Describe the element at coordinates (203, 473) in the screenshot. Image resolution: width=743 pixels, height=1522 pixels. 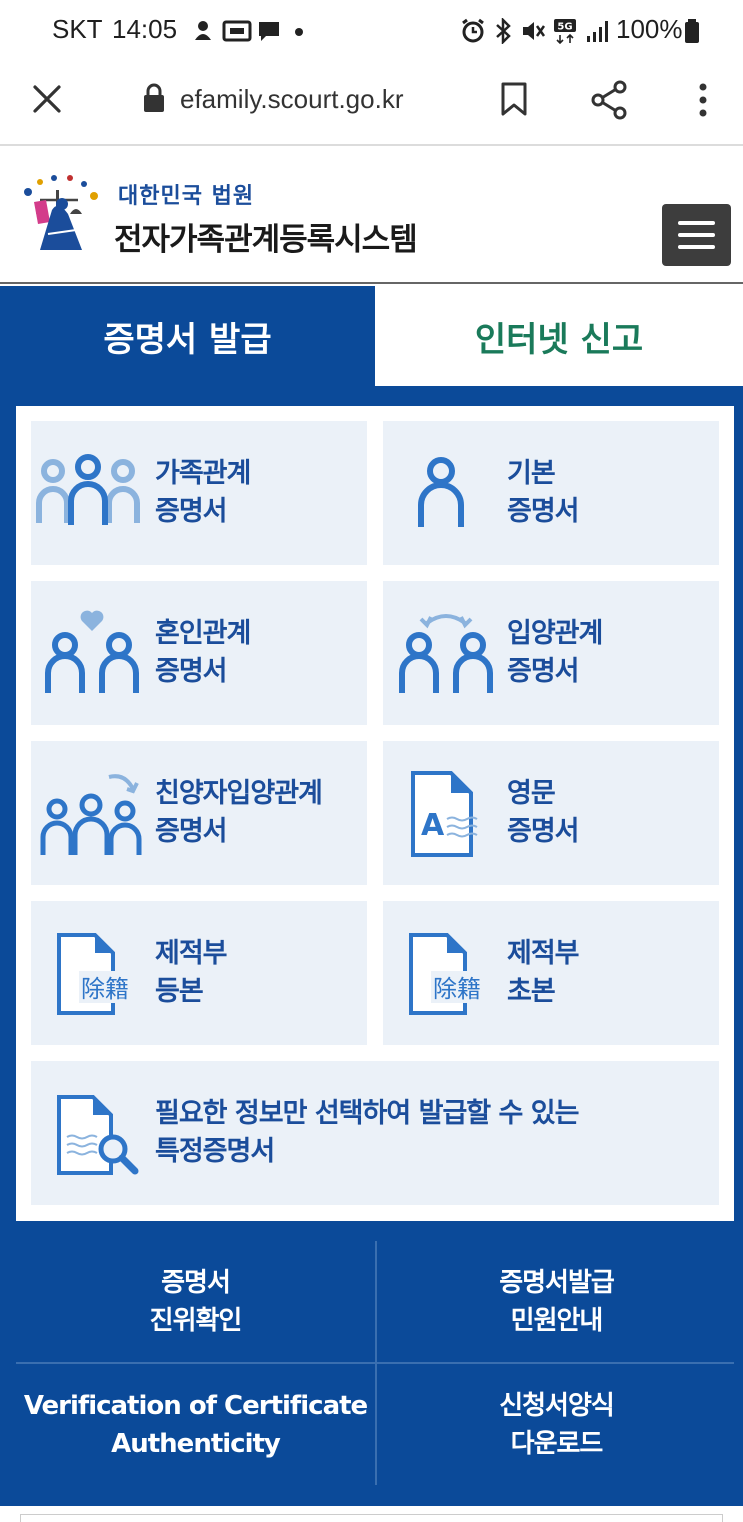
I see `card-label-line1: 가족관계` at that location.